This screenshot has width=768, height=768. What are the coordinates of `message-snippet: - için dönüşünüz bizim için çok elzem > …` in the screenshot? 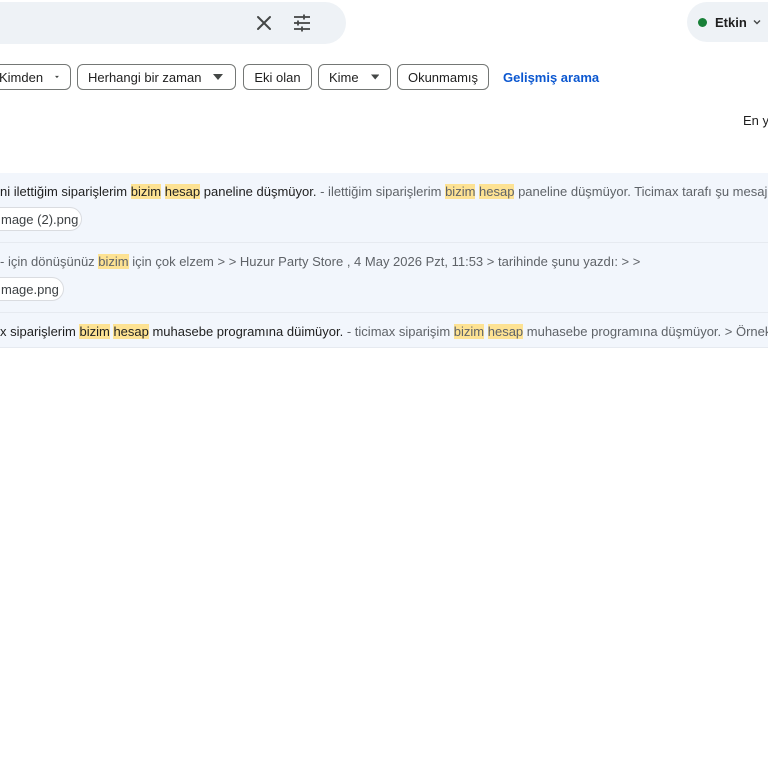 It's located at (320, 261).